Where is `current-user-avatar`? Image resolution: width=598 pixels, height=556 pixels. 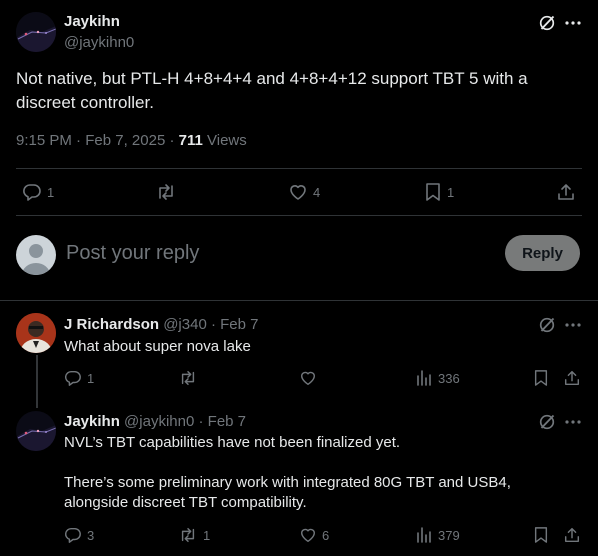
current-user-avatar is located at coordinates (36, 255).